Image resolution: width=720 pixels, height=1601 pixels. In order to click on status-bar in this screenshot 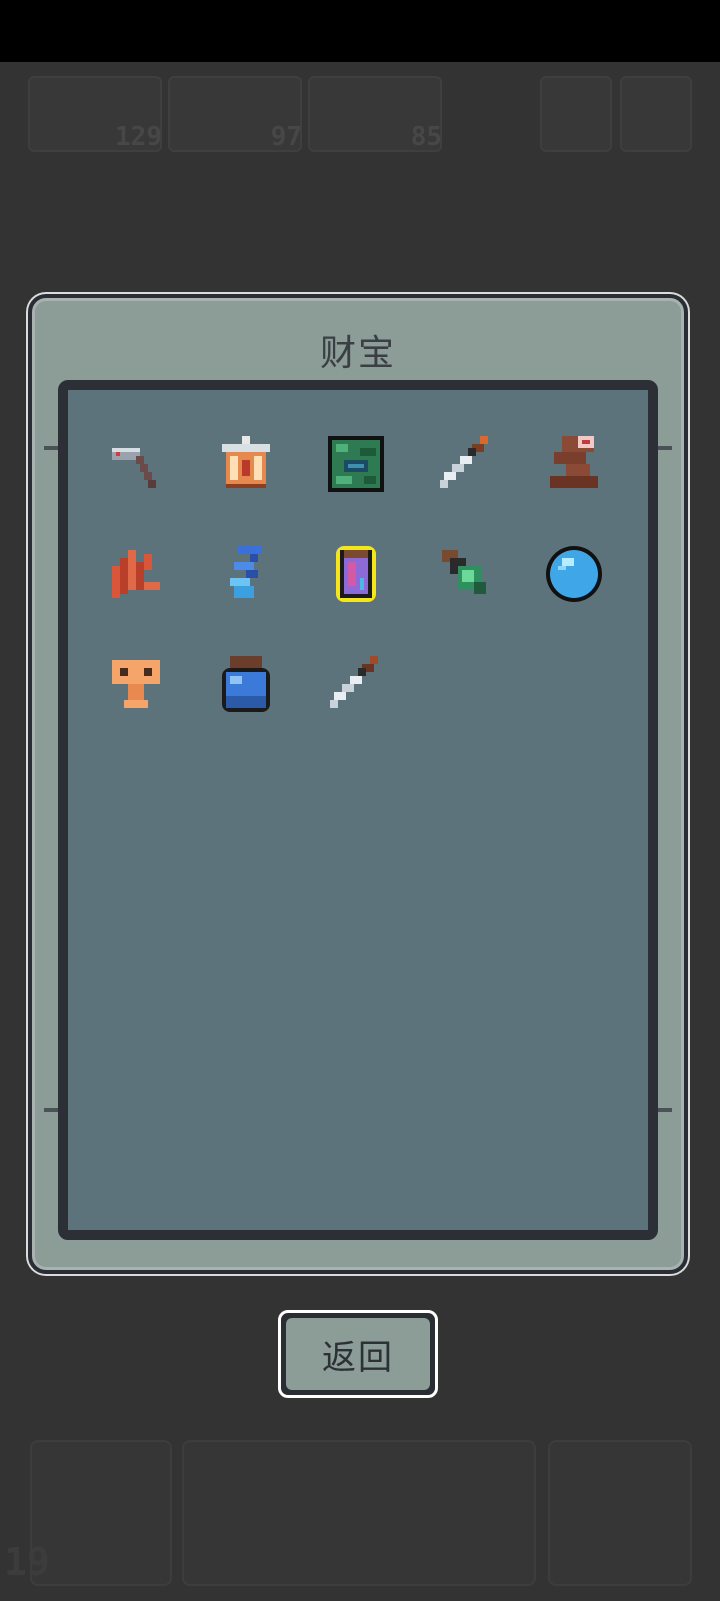, I will do `click(360, 31)`.